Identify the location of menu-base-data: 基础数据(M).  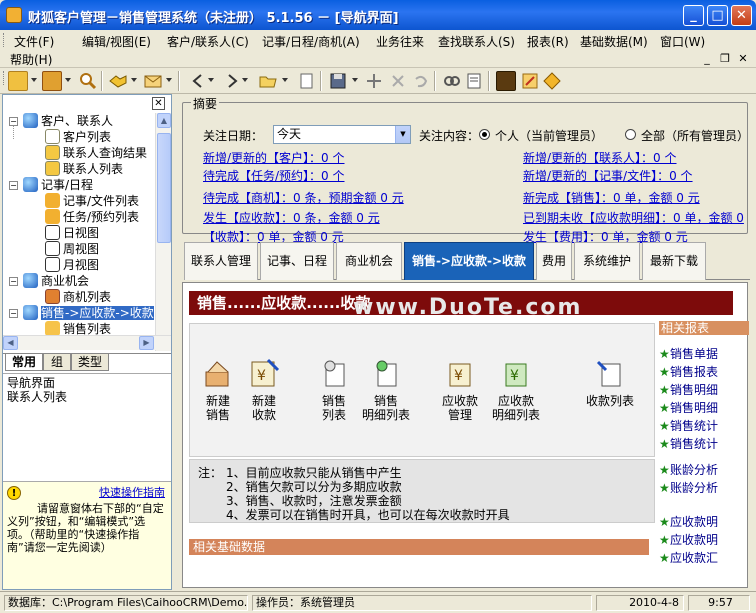
(614, 41).